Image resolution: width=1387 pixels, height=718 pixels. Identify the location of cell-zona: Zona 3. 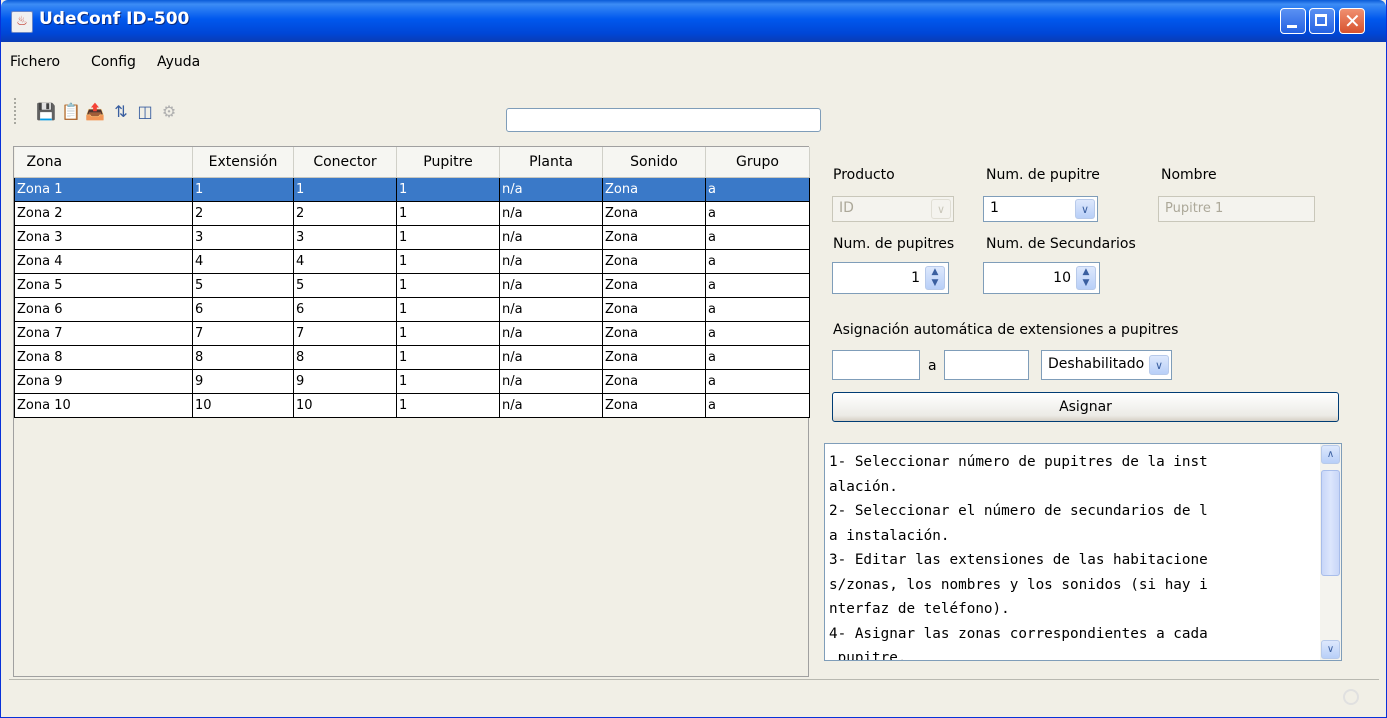
(103, 237).